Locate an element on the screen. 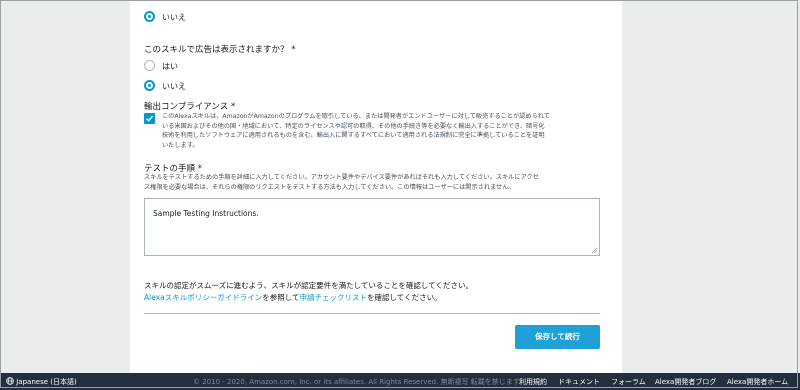 The height and width of the screenshot is (390, 800). testing-instructions-textarea: Sample Testing Instructions. is located at coordinates (372, 227).